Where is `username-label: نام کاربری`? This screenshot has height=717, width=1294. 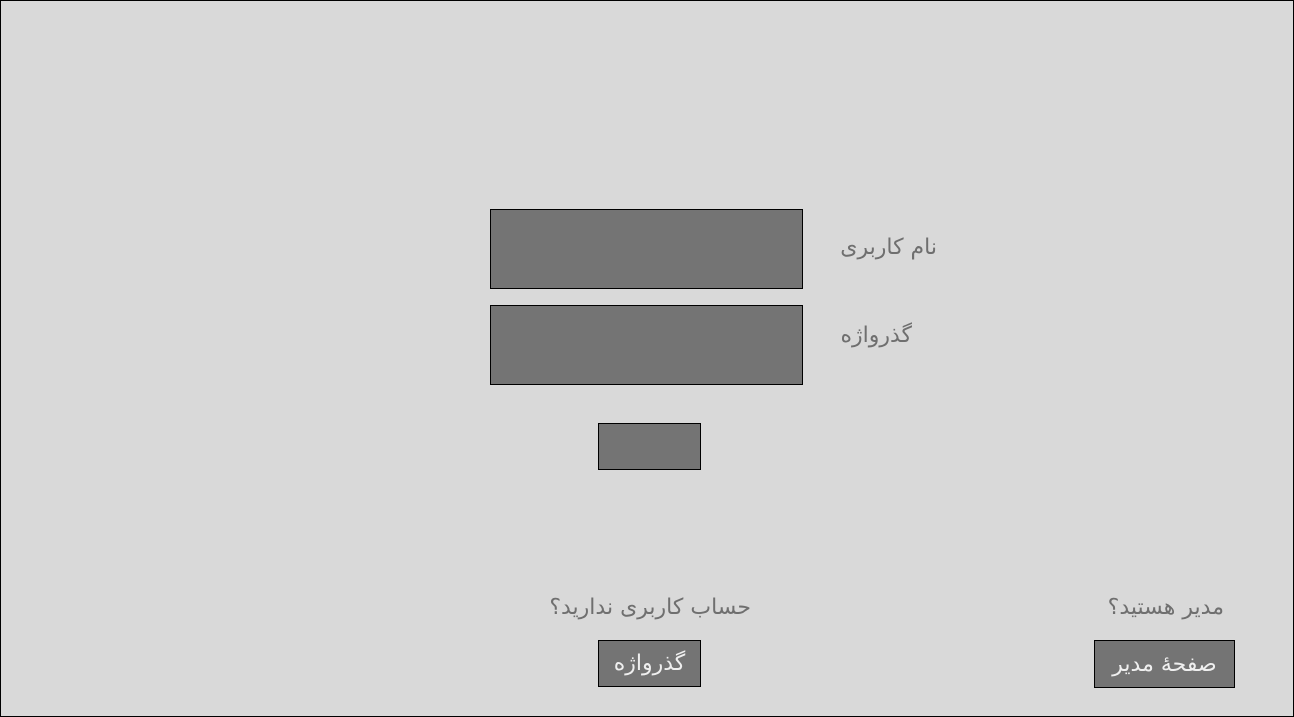 username-label: نام کاربری is located at coordinates (888, 247).